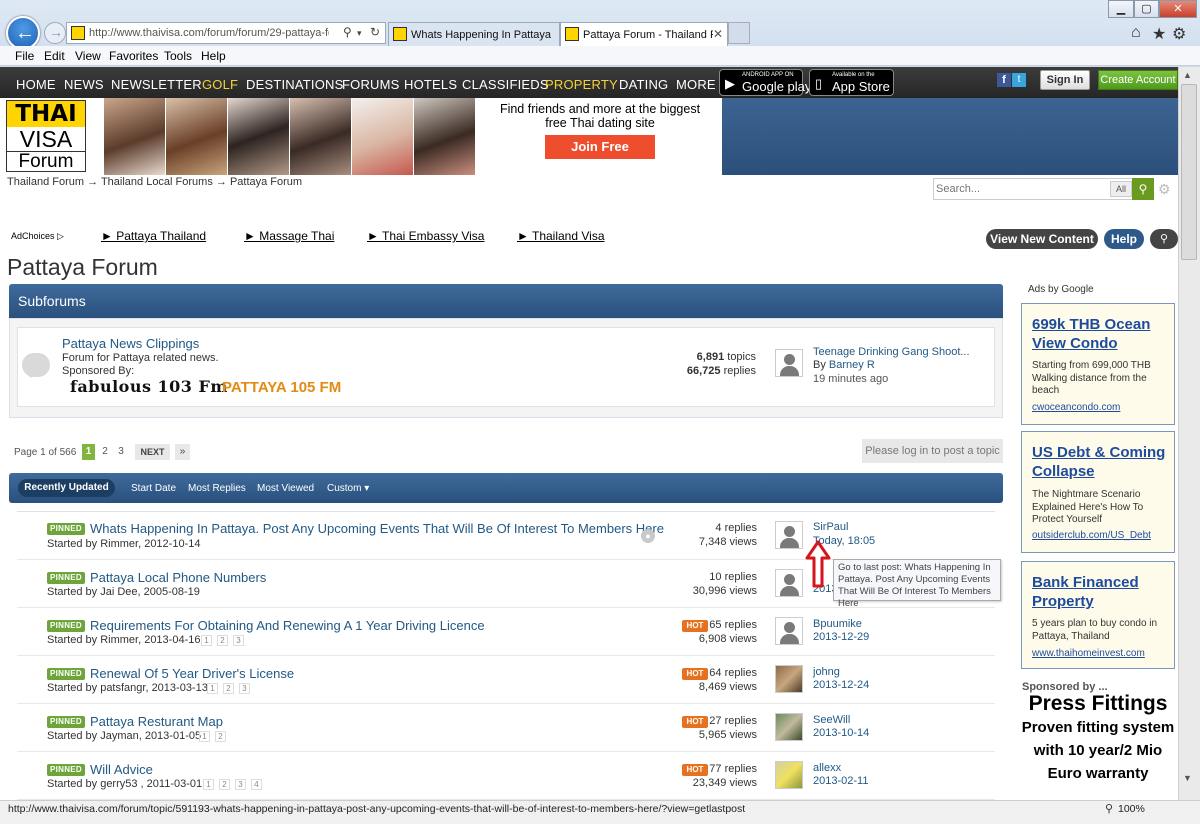 This screenshot has height=824, width=1200. Describe the element at coordinates (1178, 9) in the screenshot. I see `window-close-button: ✕` at that location.